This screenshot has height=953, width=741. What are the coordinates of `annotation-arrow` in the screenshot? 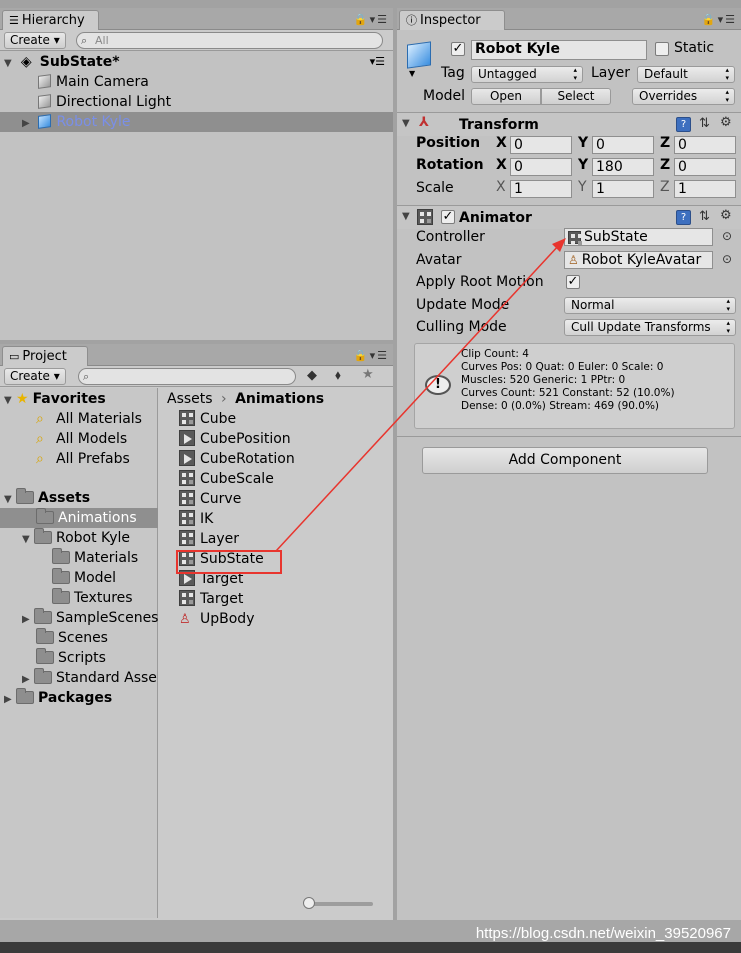 It's located at (420, 395).